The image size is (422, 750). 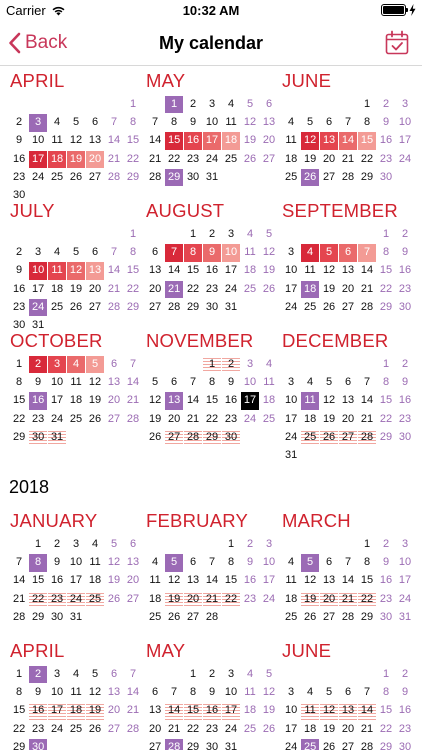 I want to click on day-cell: 5, so click(x=76, y=252).